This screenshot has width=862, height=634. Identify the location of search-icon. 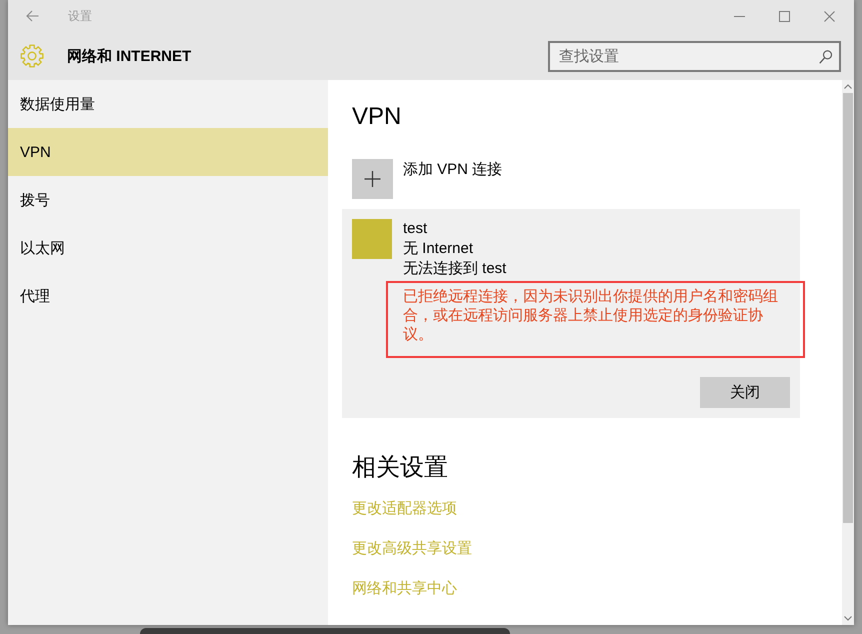
(825, 57).